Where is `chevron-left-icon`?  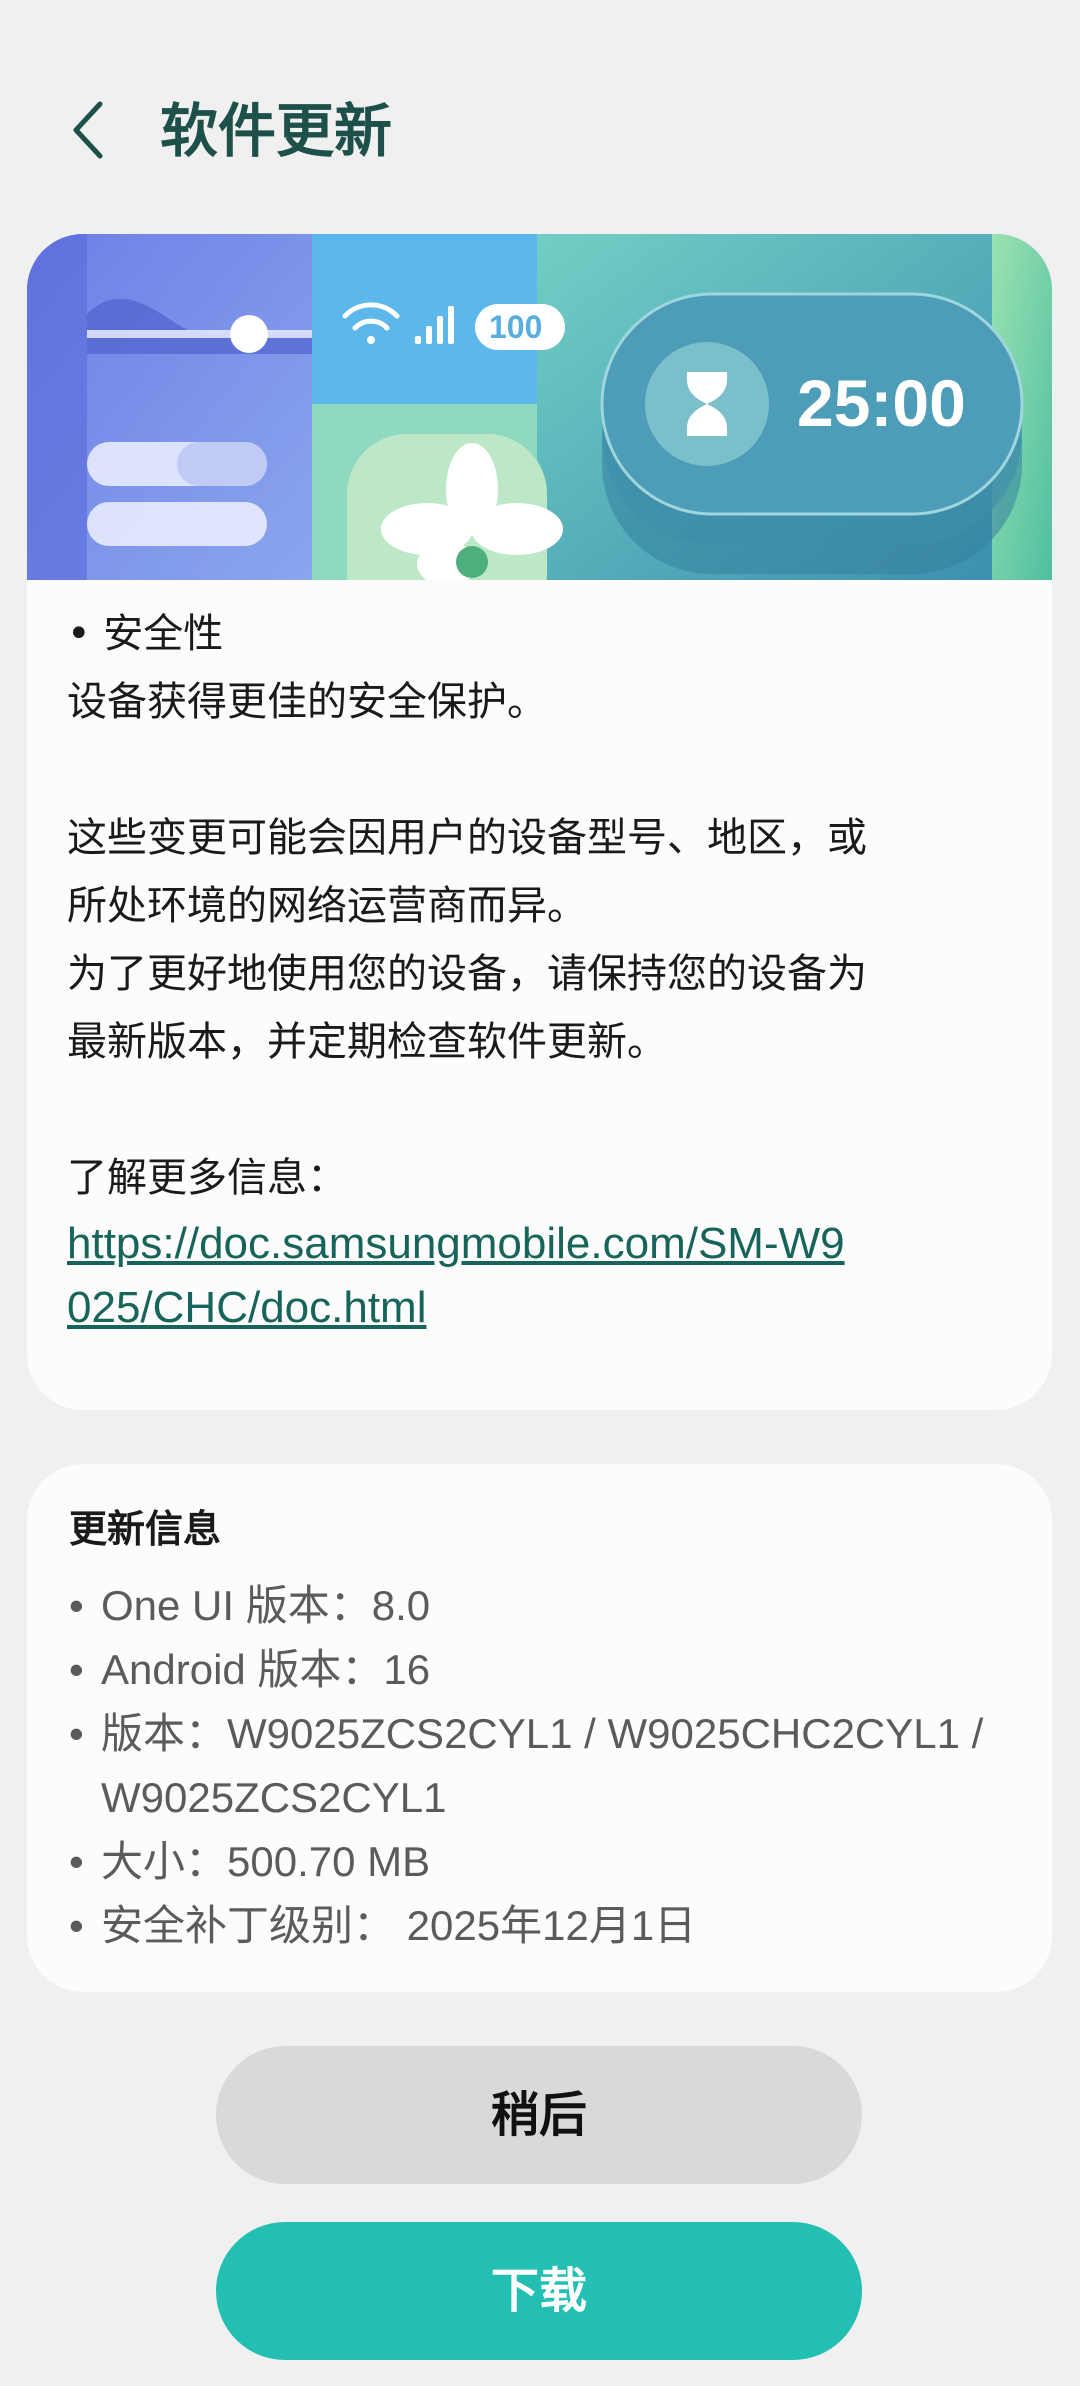
chevron-left-icon is located at coordinates (88, 130).